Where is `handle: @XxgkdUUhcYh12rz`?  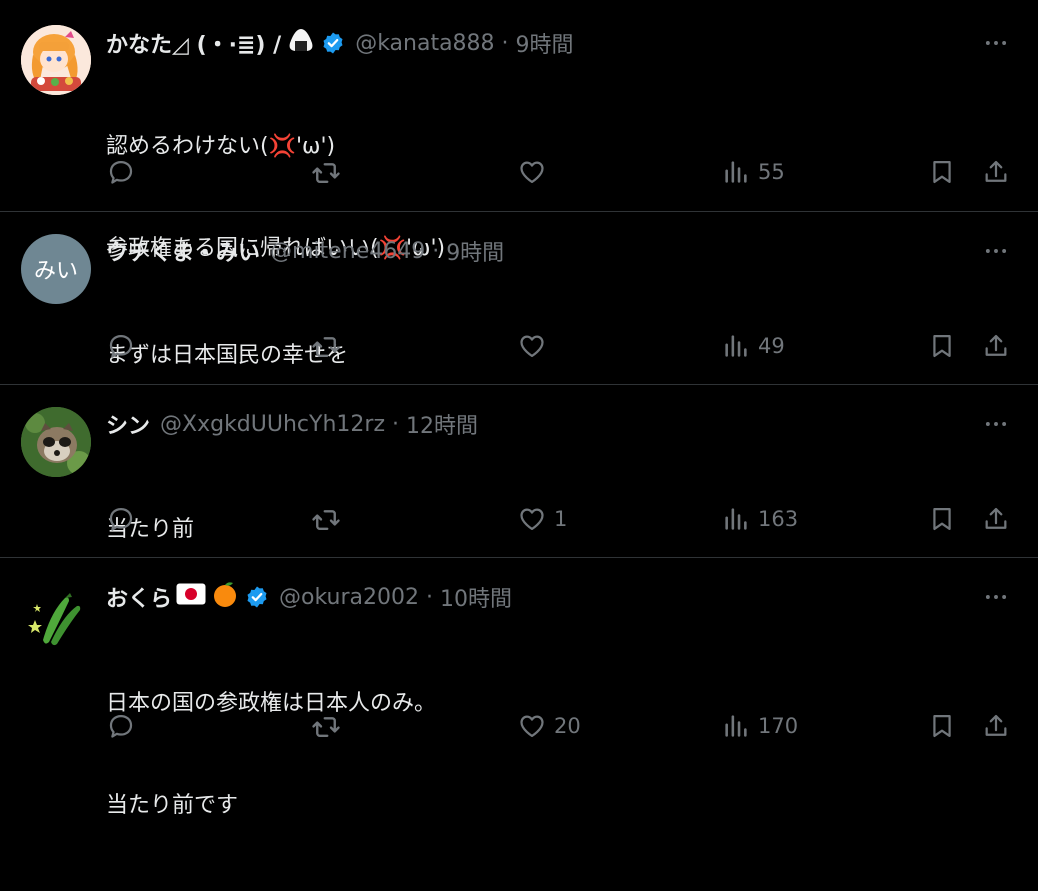 handle: @XxgkdUUhcYh12rz is located at coordinates (272, 424).